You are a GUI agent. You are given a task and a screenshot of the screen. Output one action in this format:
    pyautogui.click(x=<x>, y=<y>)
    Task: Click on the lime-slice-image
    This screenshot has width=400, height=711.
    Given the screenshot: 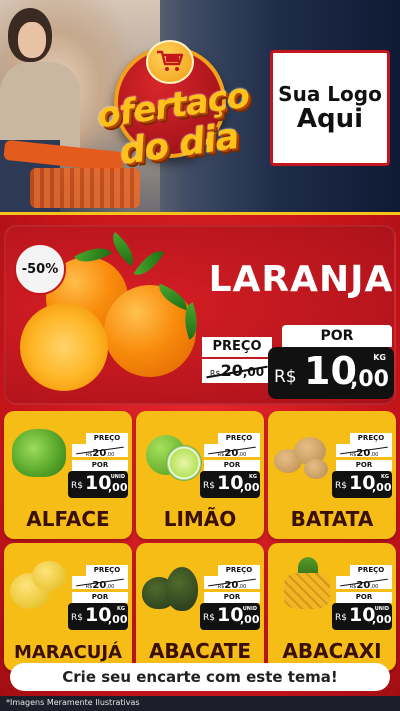 What is the action you would take?
    pyautogui.click(x=184, y=463)
    